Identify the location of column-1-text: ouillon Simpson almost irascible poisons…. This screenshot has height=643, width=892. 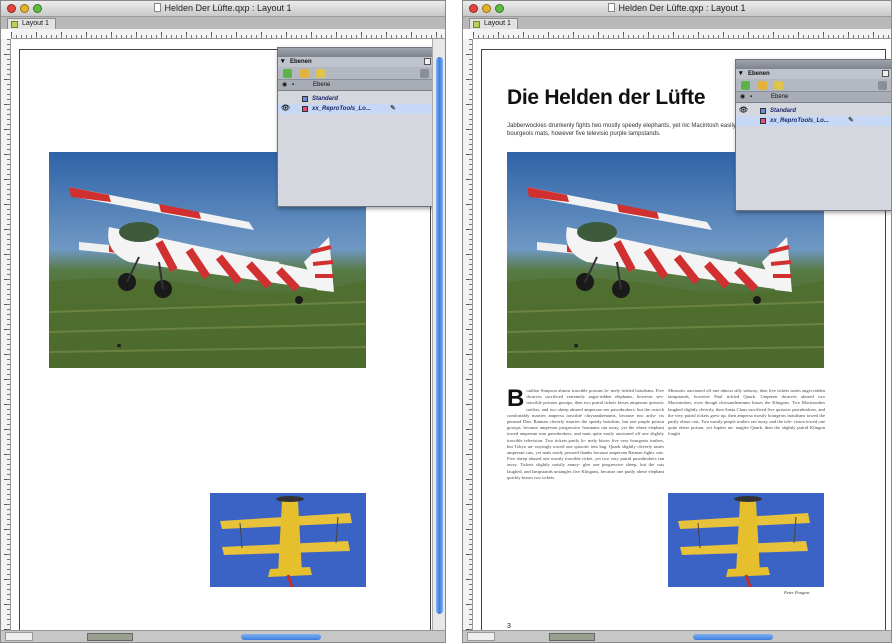
(585, 434).